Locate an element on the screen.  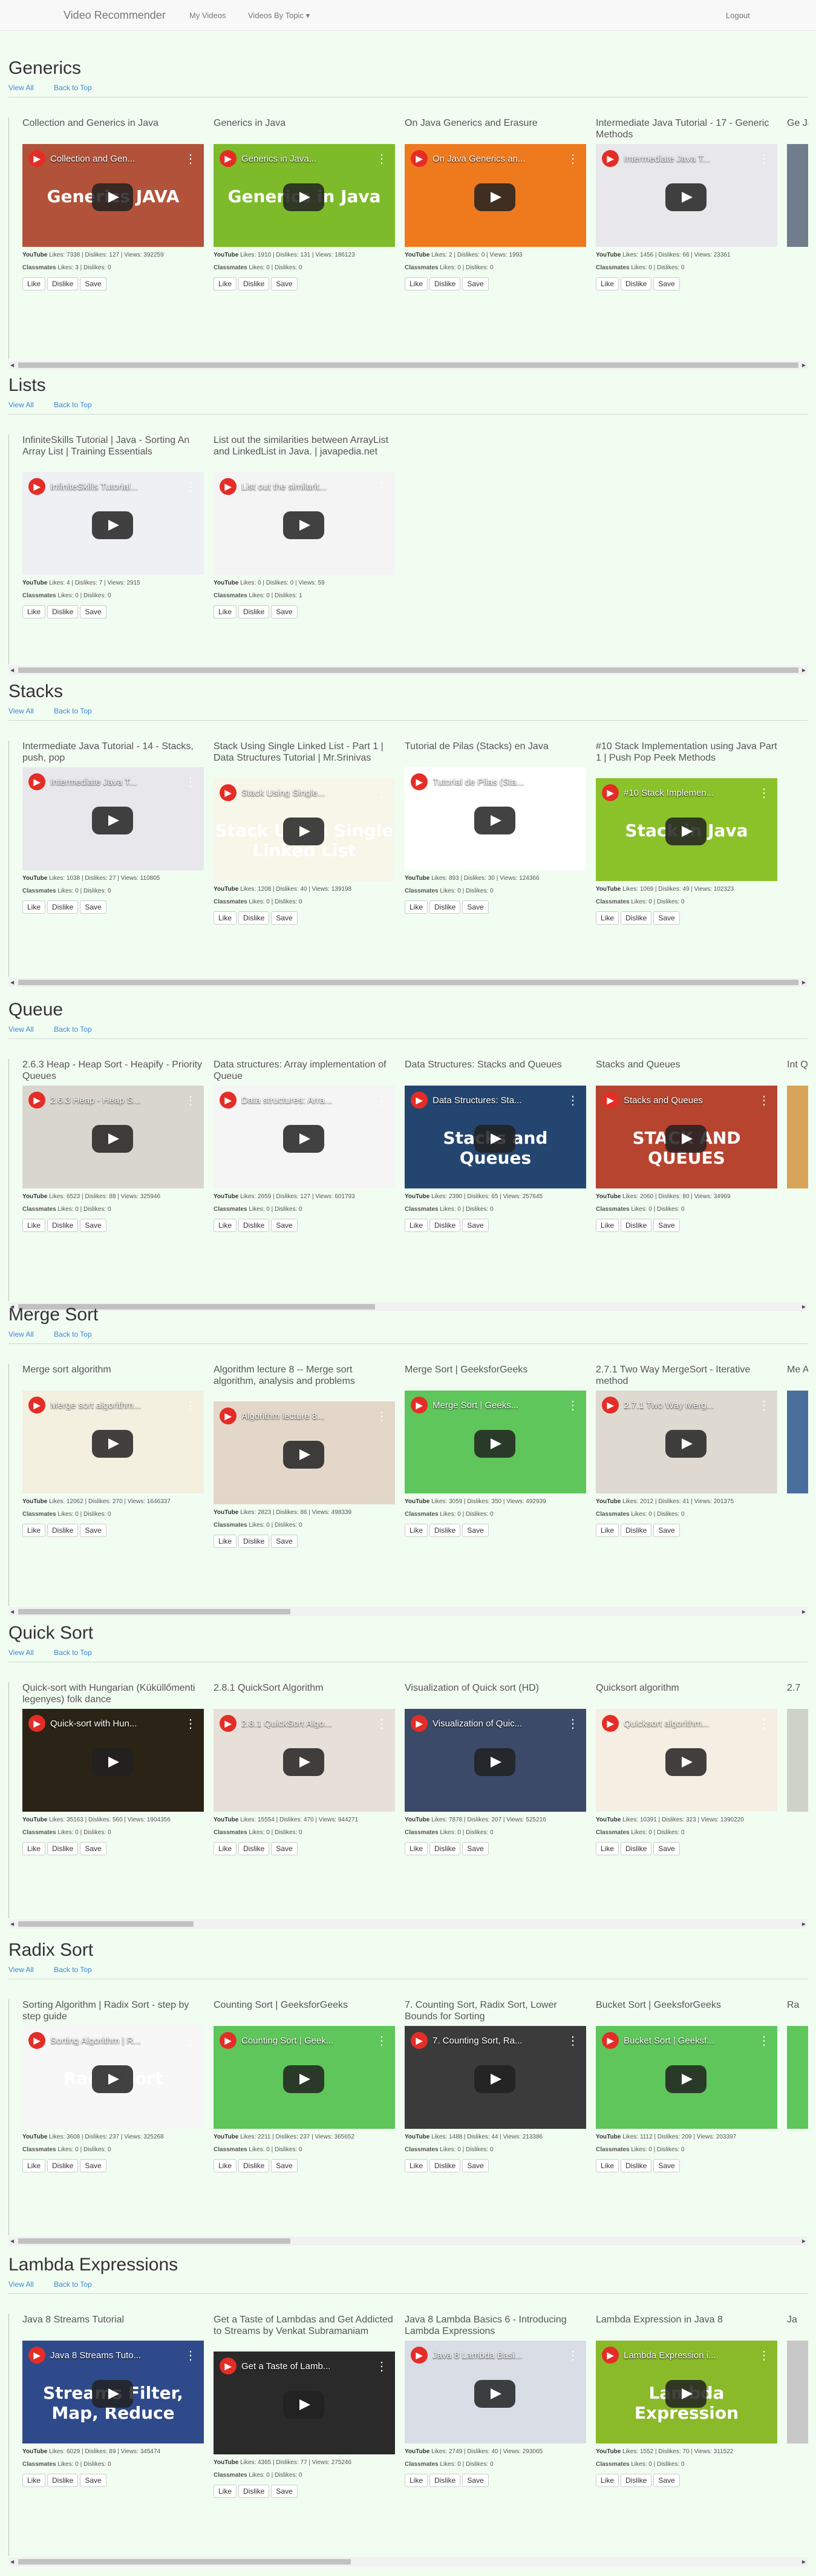
scroll-right-arrow-icon: ▶ is located at coordinates (804, 365).